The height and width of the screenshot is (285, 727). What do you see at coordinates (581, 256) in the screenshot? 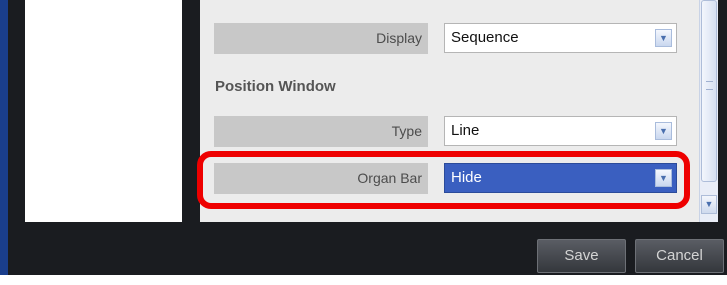
I see `save-button: Save` at bounding box center [581, 256].